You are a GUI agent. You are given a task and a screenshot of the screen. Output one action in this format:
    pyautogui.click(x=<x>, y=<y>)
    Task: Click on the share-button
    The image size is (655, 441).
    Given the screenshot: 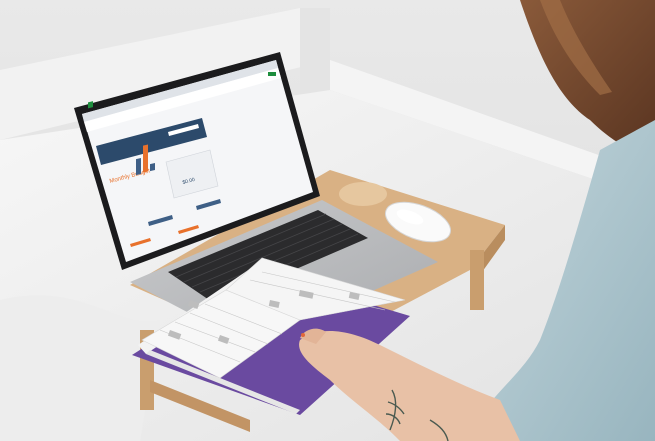 What is the action you would take?
    pyautogui.click(x=272, y=74)
    